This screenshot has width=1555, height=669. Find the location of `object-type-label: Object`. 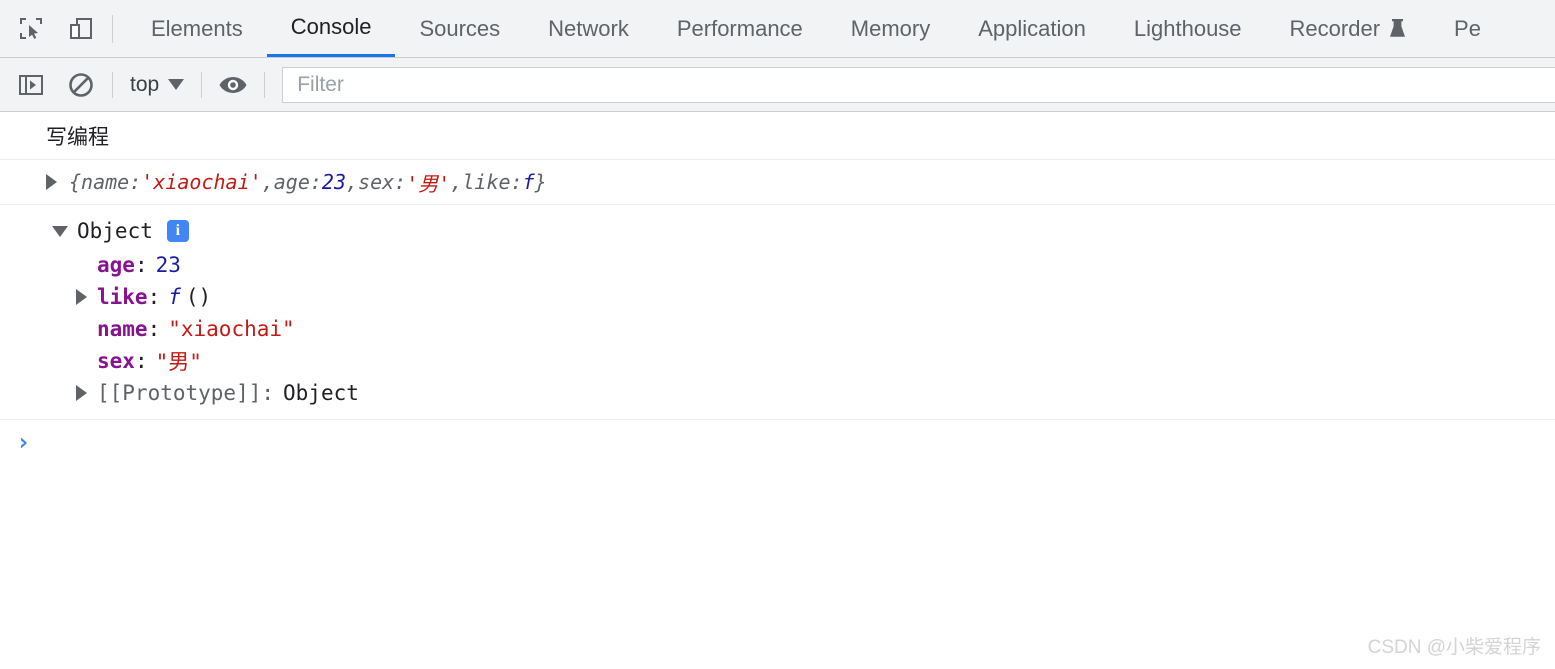

object-type-label: Object is located at coordinates (115, 231).